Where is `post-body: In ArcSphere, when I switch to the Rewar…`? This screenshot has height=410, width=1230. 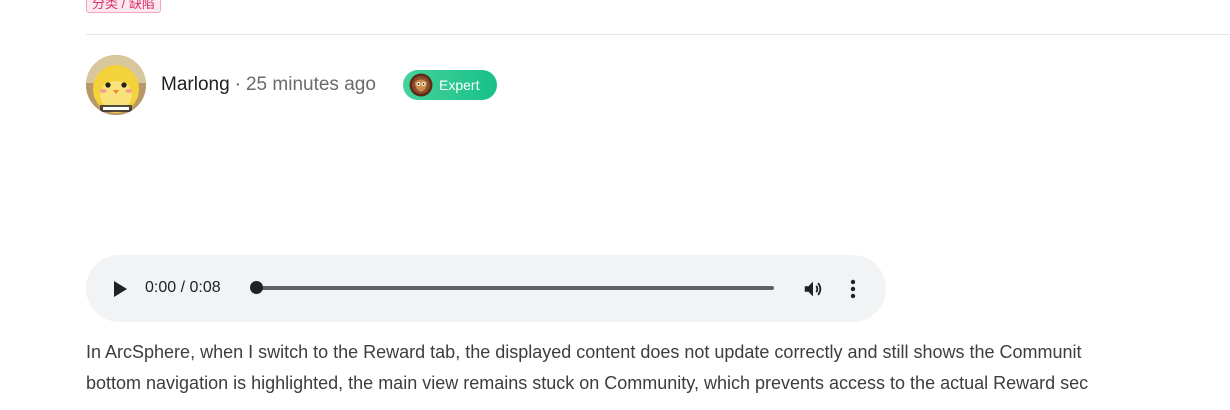
post-body: In ArcSphere, when I switch to the Rewar… is located at coordinates (658, 368).